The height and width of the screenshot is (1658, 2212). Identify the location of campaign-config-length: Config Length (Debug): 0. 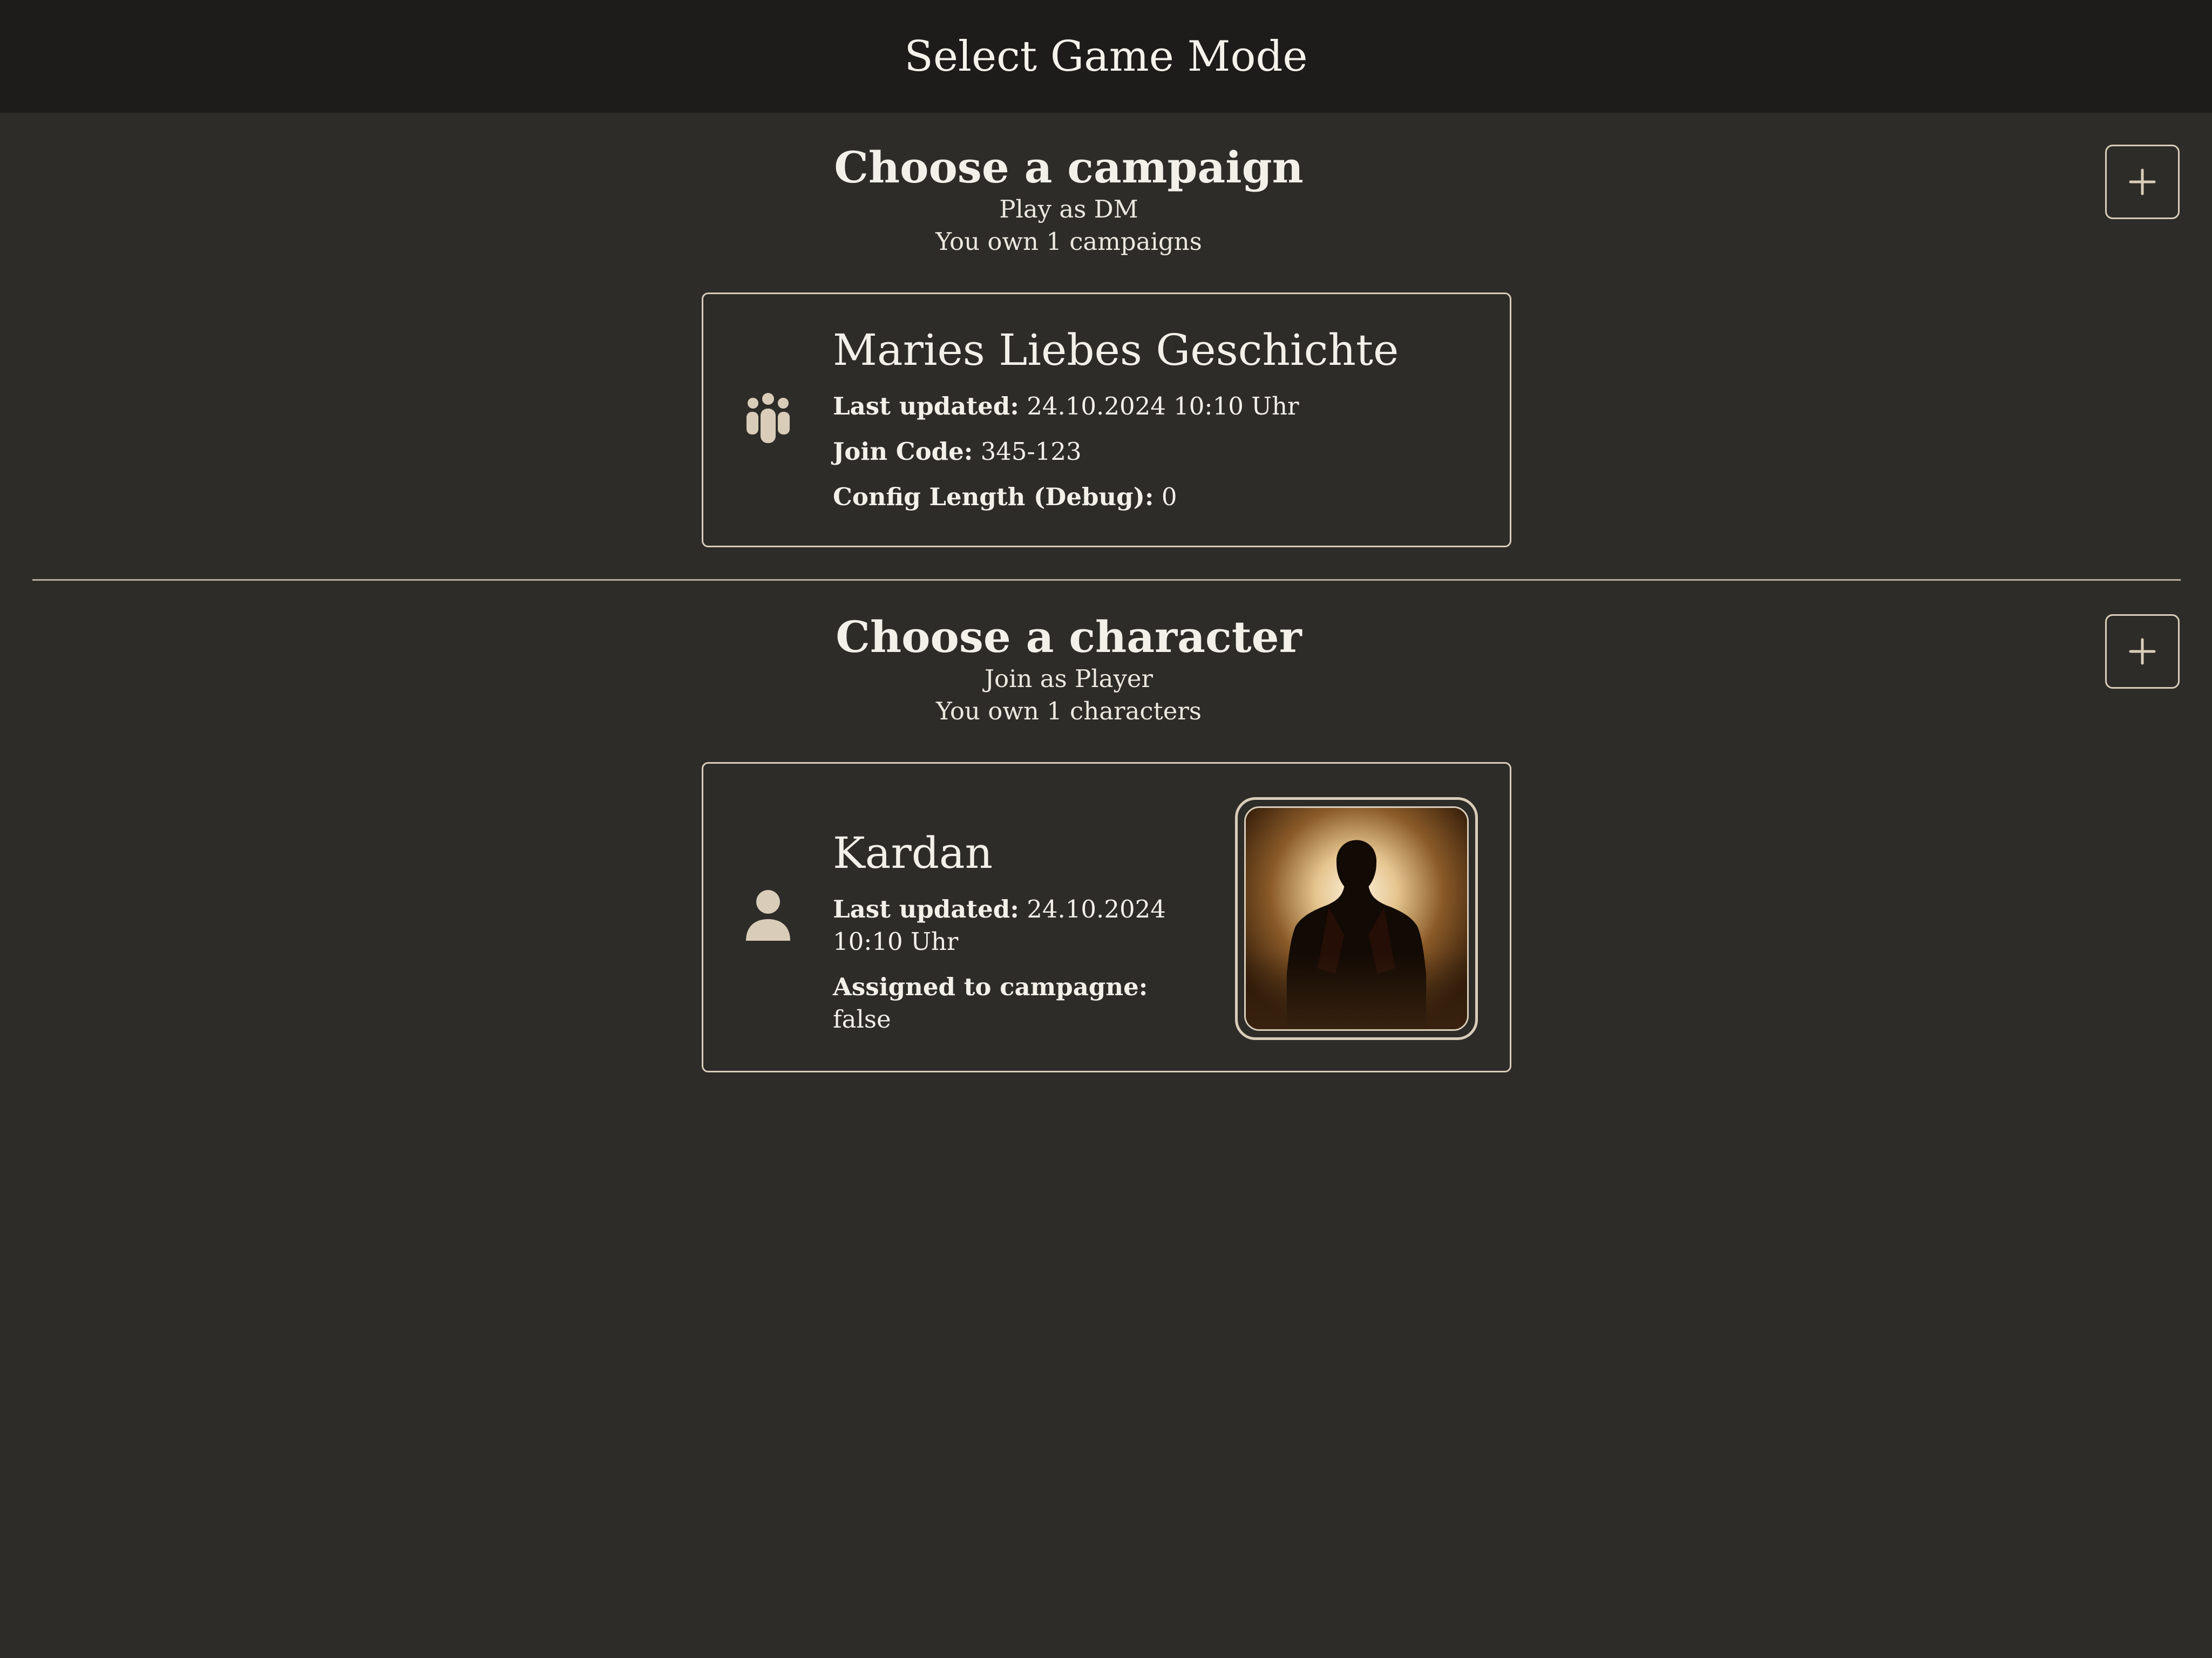
(1116, 497).